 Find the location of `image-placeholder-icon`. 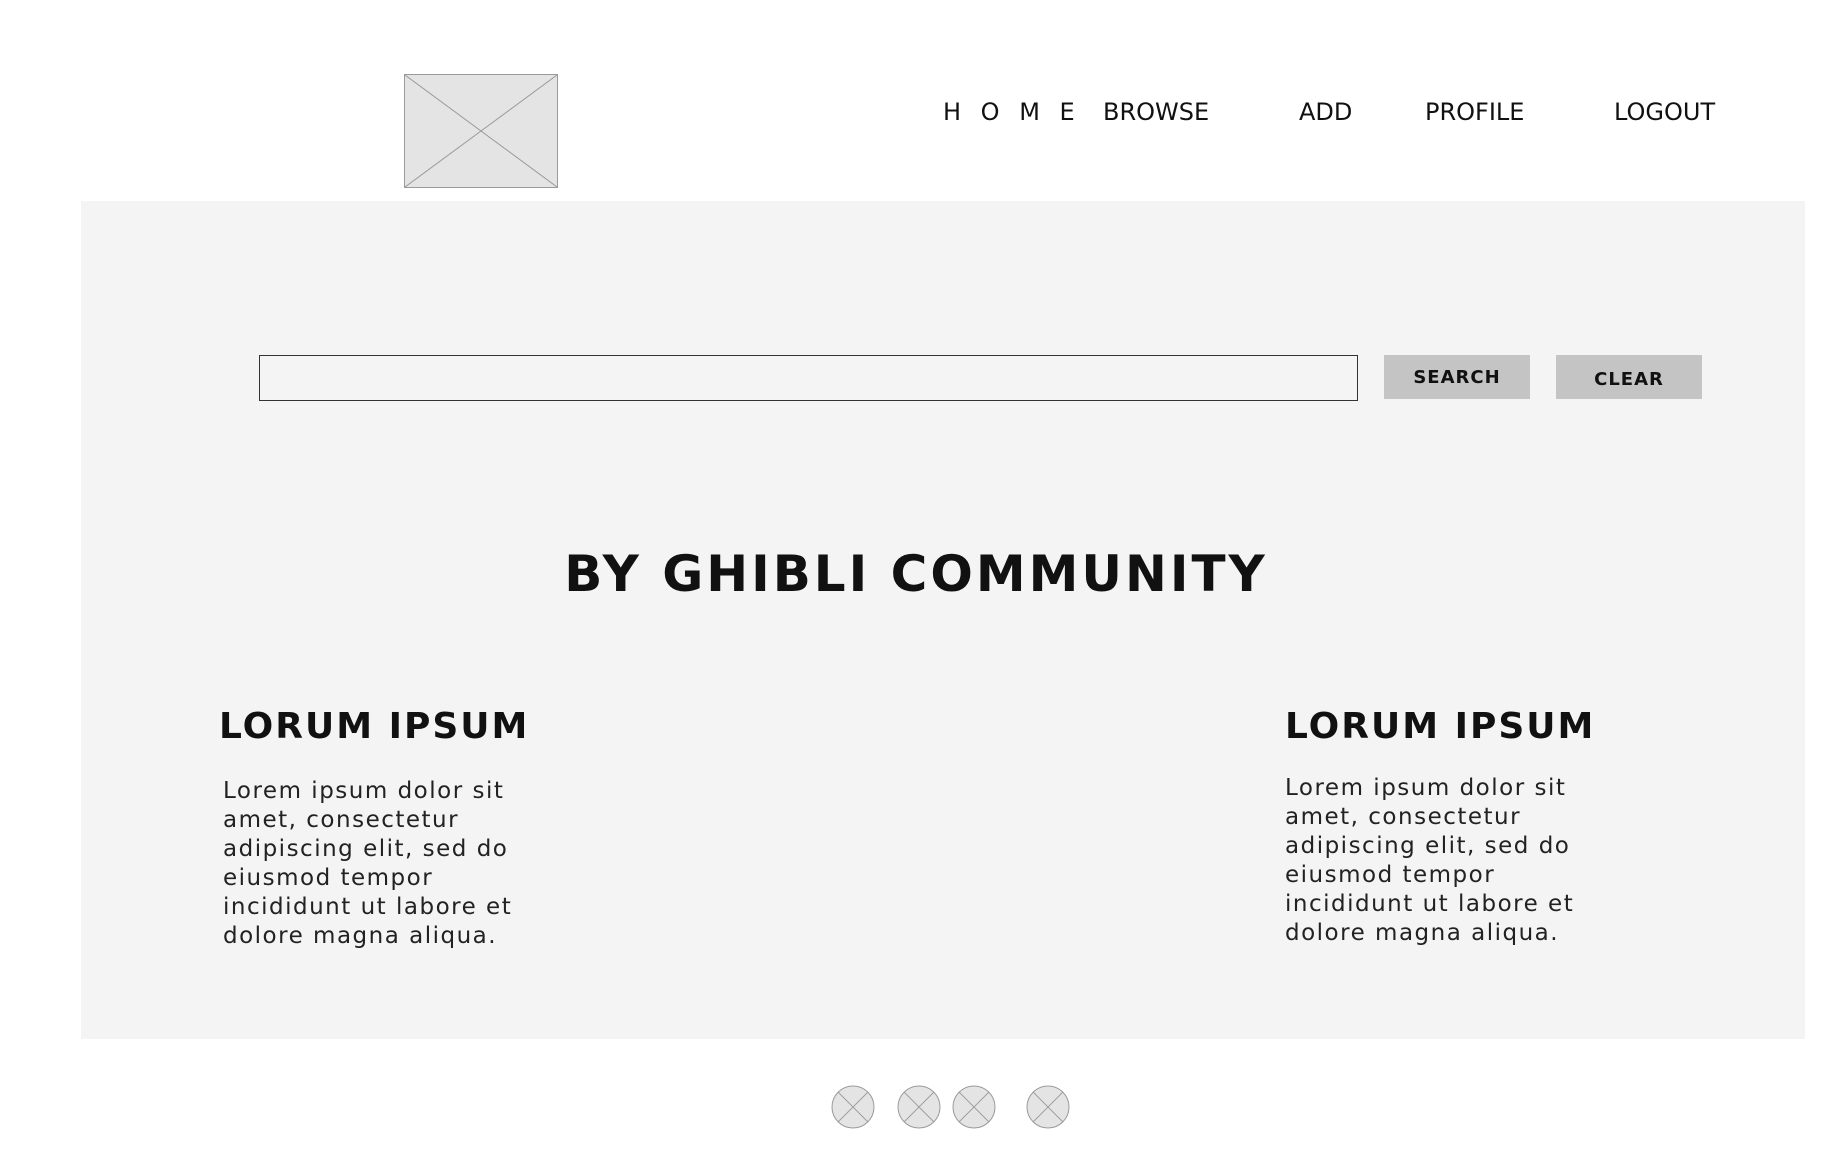

image-placeholder-icon is located at coordinates (481, 131).